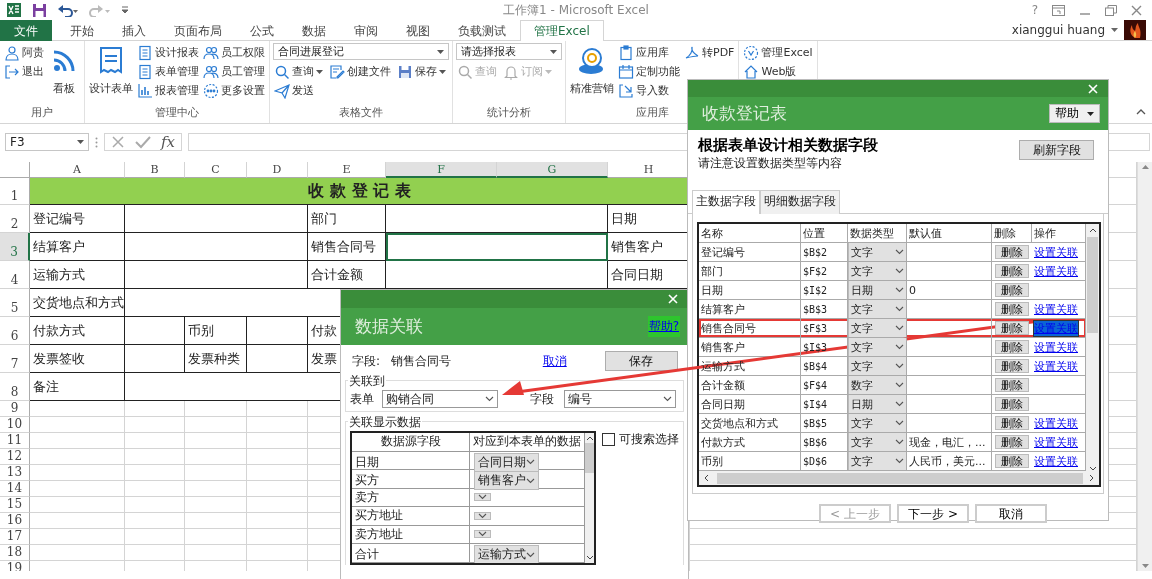  What do you see at coordinates (418, 30) in the screenshot?
I see `ribbon-tab: 视图` at bounding box center [418, 30].